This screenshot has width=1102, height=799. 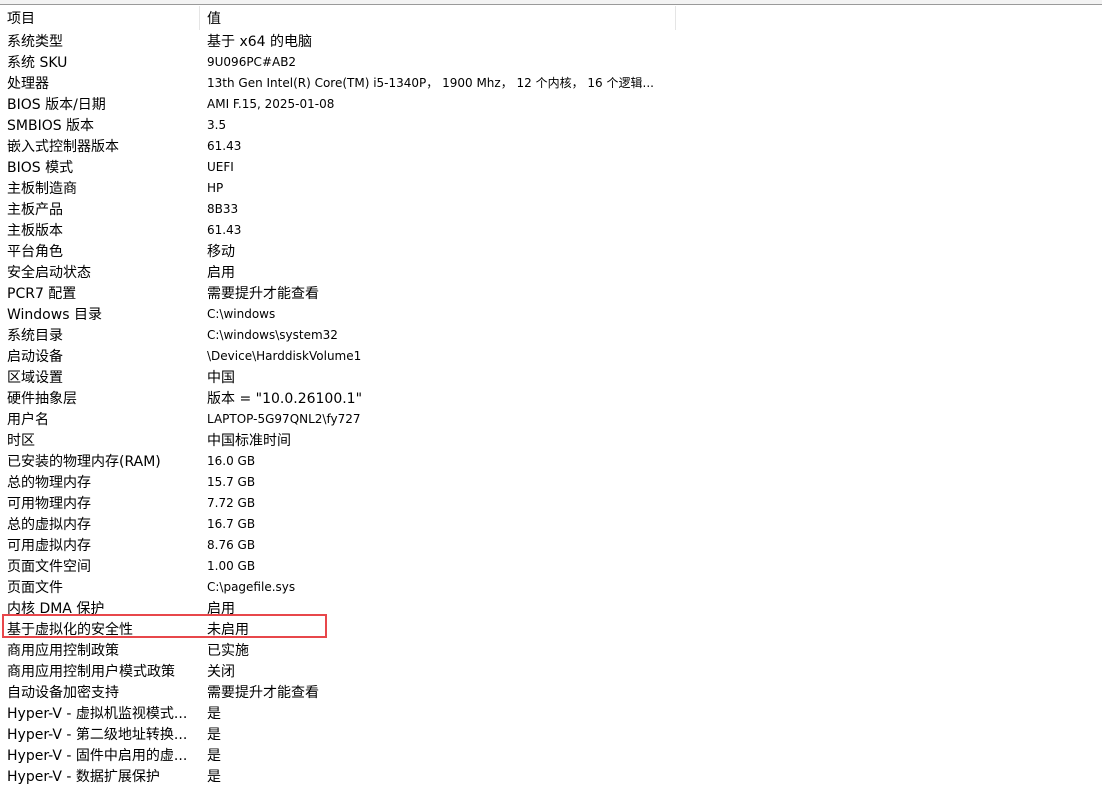 What do you see at coordinates (63, 650) in the screenshot?
I see `row-item-label: 商用应用控制政策` at bounding box center [63, 650].